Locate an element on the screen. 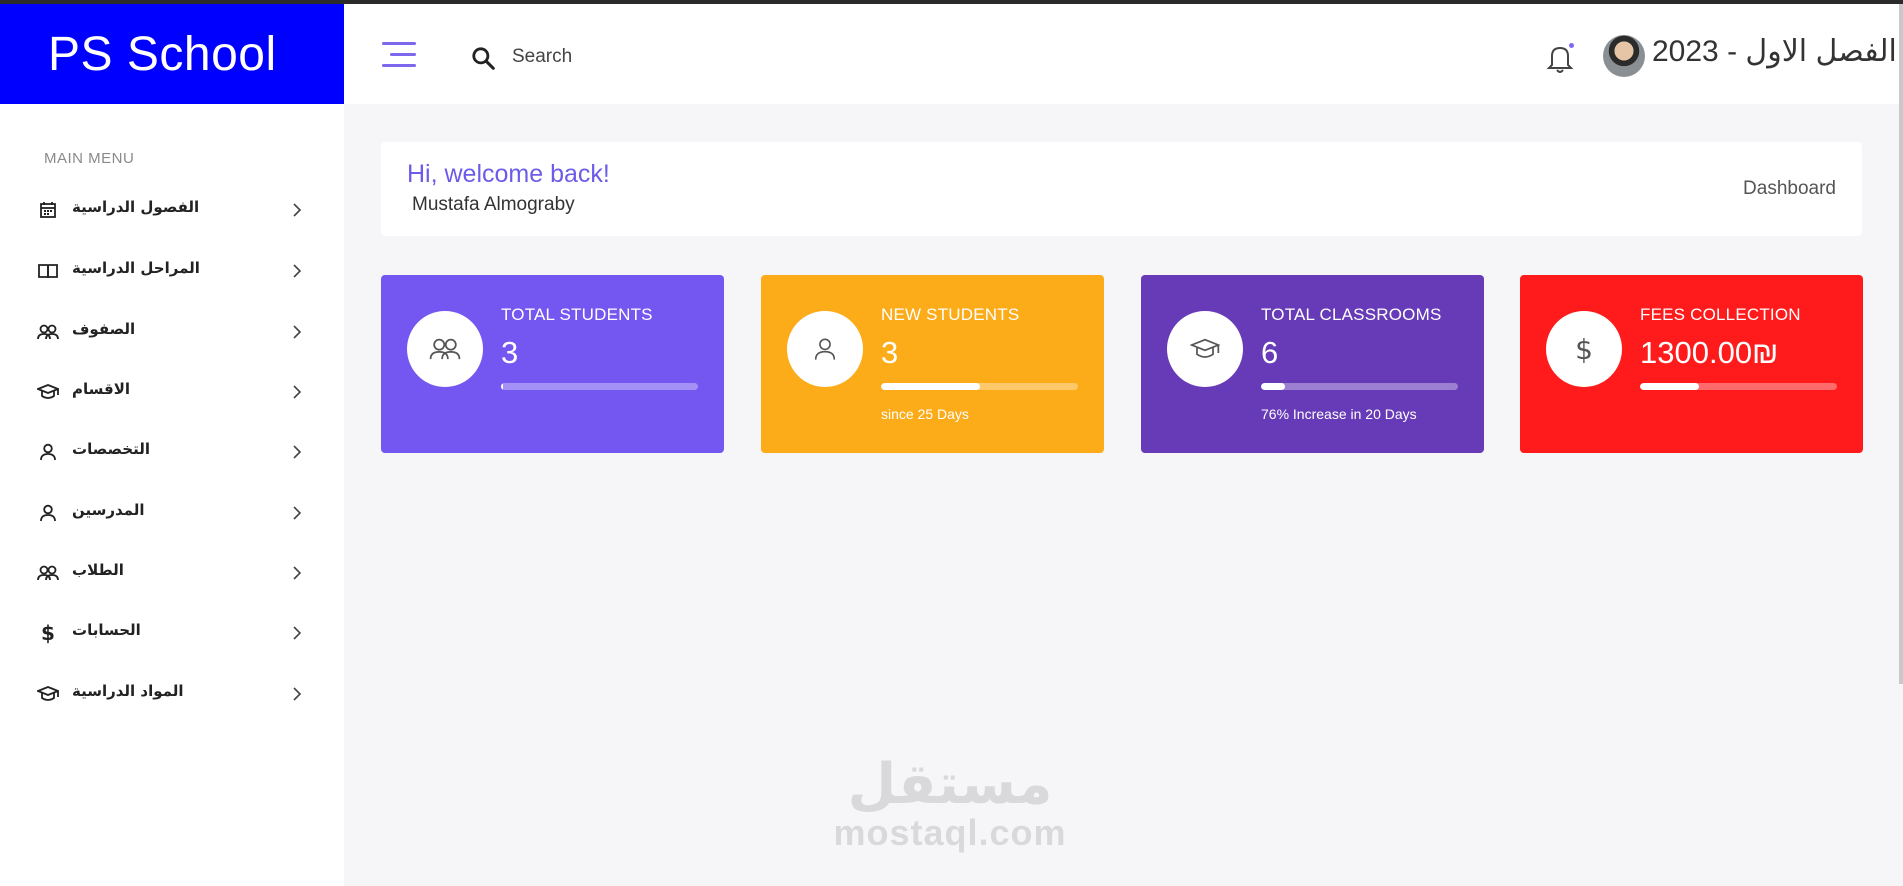 Image resolution: width=1903 pixels, height=886 pixels. stat-card-fees-collection: $ FEES COLLECTION 1300.00₪ is located at coordinates (1691, 364).